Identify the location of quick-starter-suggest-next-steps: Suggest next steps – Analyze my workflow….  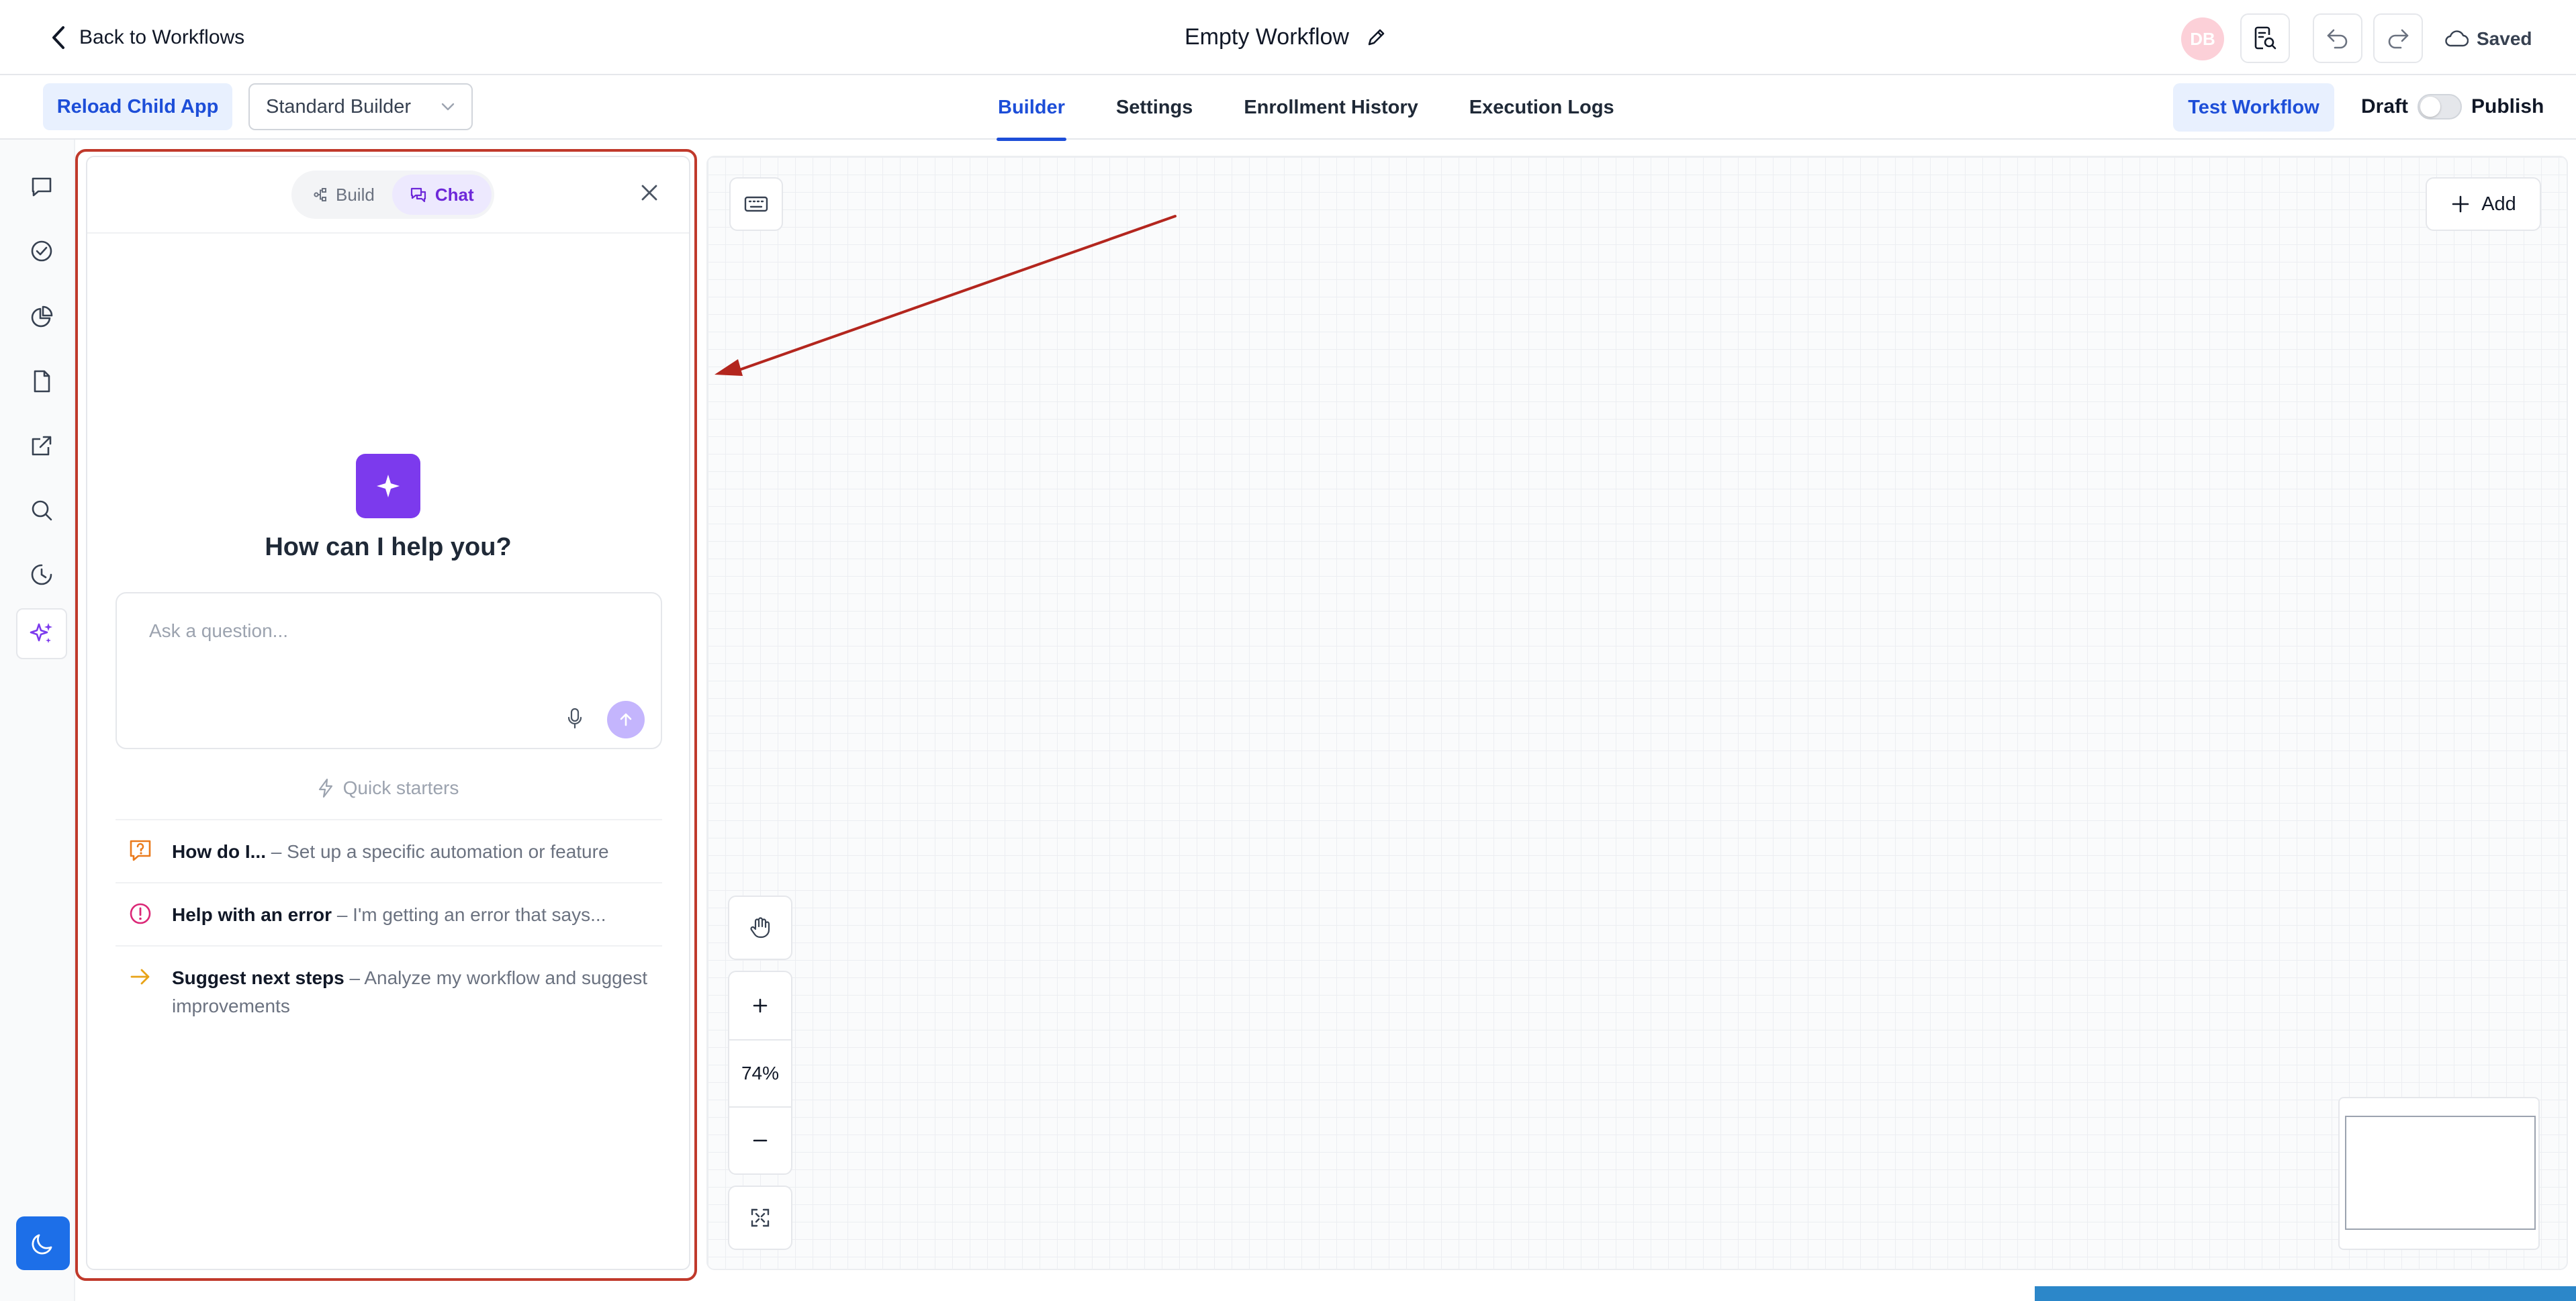
(389, 991).